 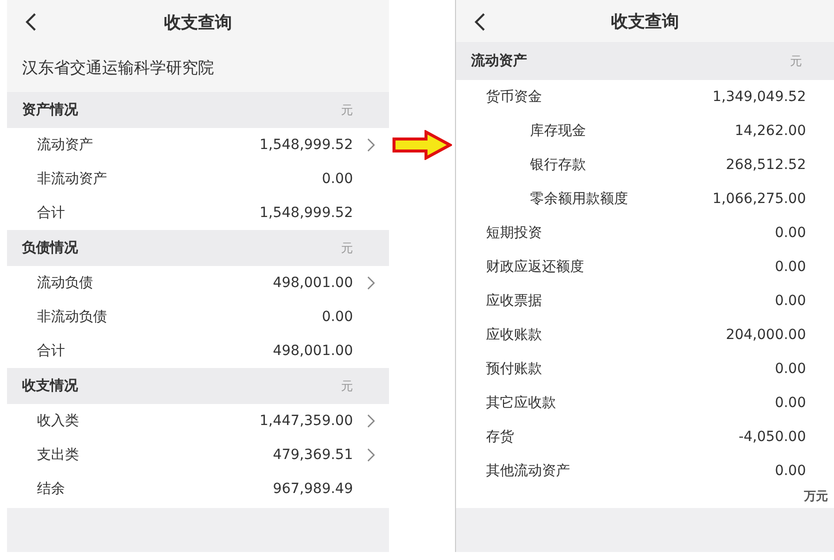 What do you see at coordinates (118, 68) in the screenshot?
I see `organization-name: 汉东省交通运输科学研究院` at bounding box center [118, 68].